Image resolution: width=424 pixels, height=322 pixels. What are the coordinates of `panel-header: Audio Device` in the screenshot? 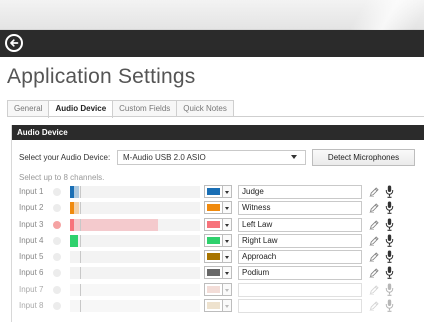 It's located at (218, 132).